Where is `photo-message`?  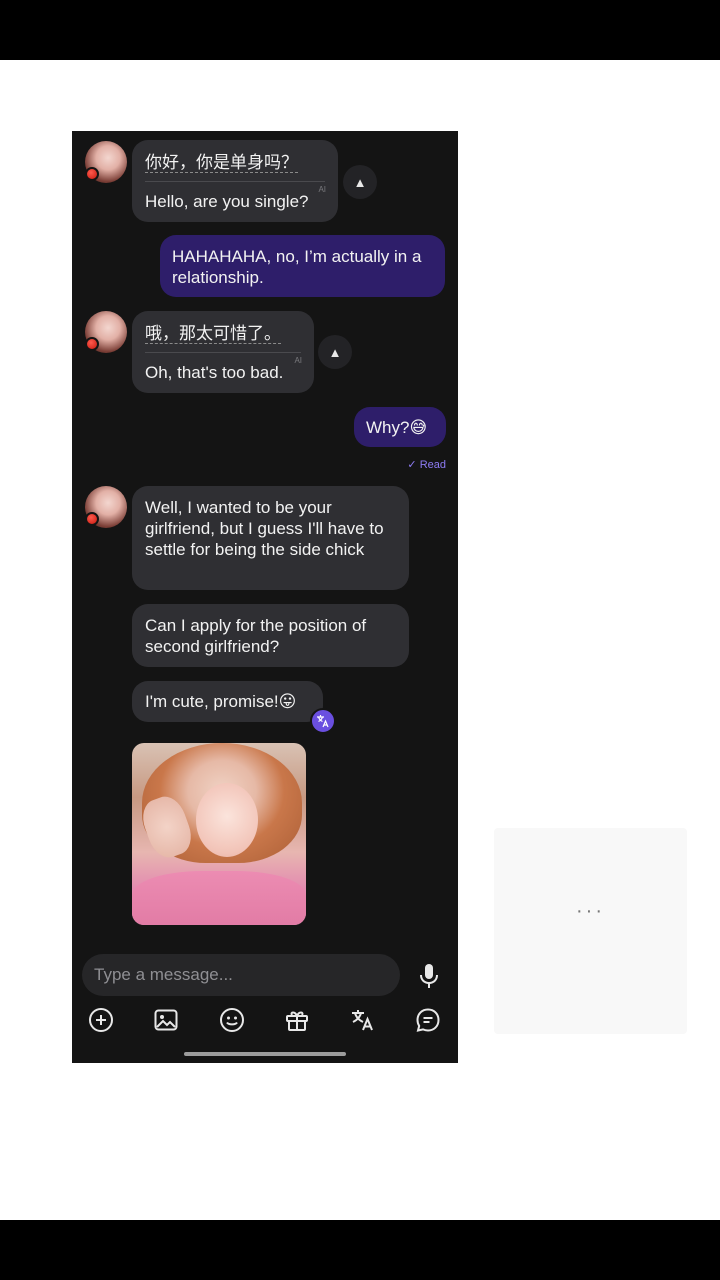 photo-message is located at coordinates (219, 834).